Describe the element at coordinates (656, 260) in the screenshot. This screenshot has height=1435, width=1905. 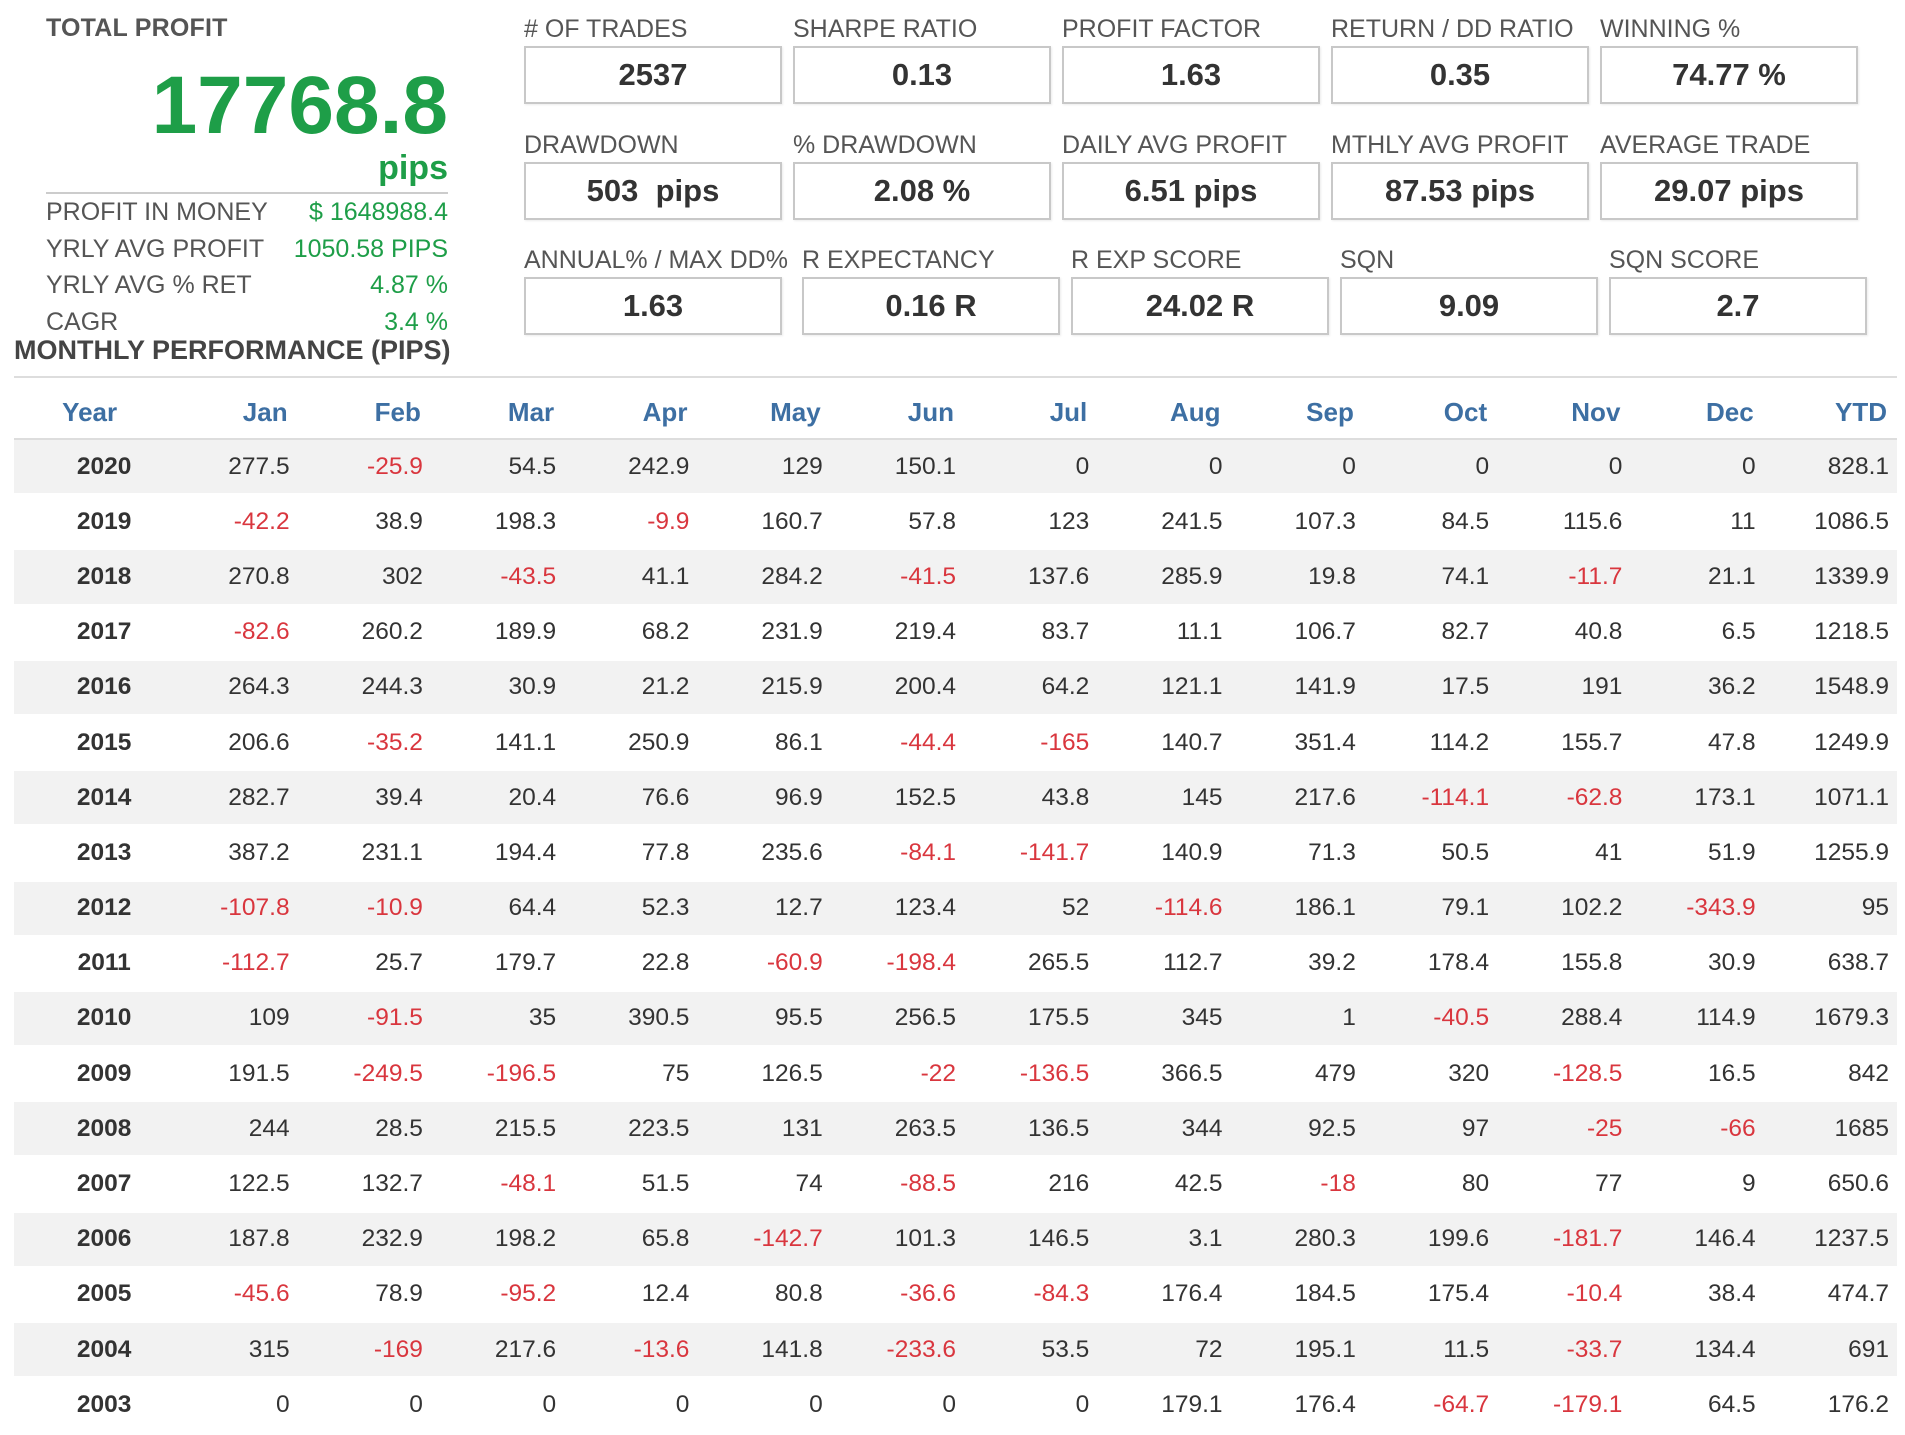
I see `stat-label: ANNUAL% / MAX DD%` at that location.